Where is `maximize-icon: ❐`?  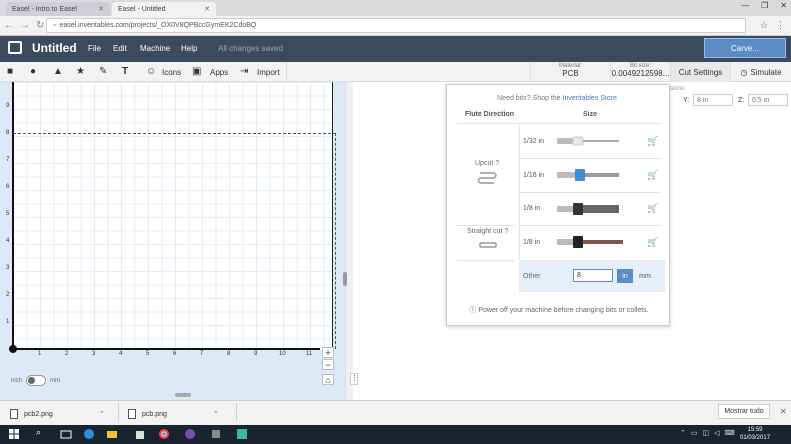
maximize-icon: ❐ is located at coordinates (764, 5).